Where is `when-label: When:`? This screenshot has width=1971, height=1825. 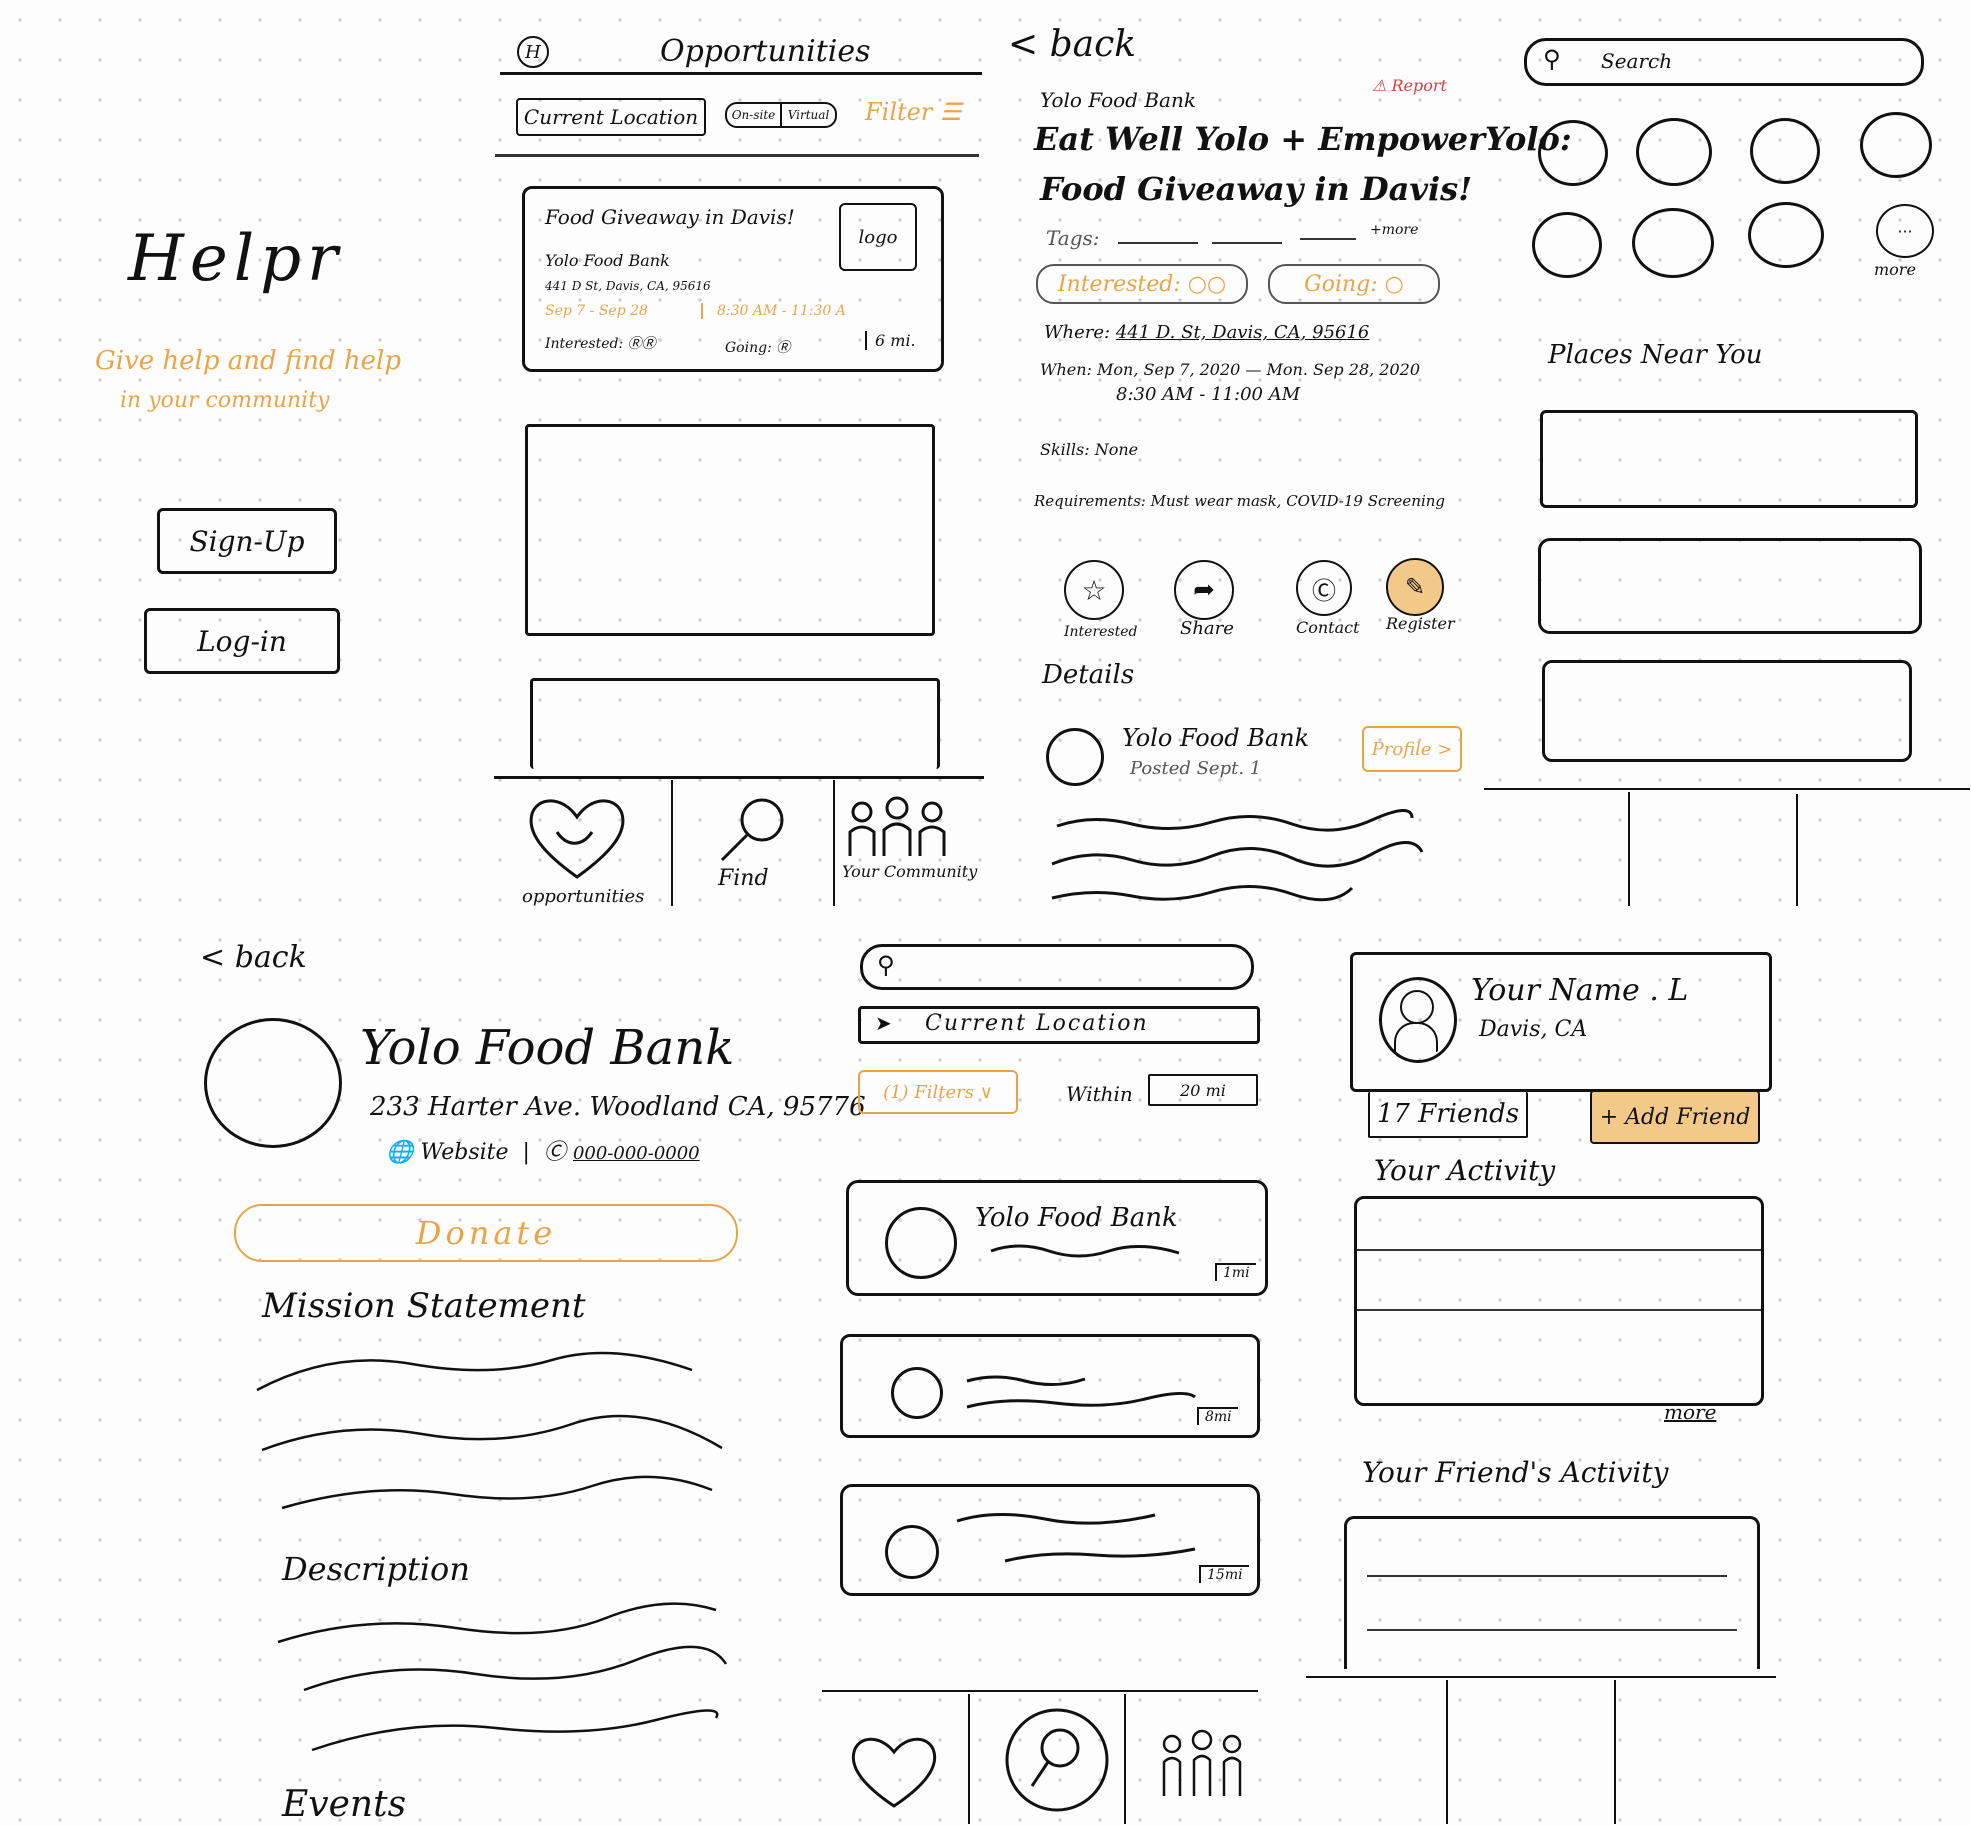 when-label: When: is located at coordinates (1066, 369).